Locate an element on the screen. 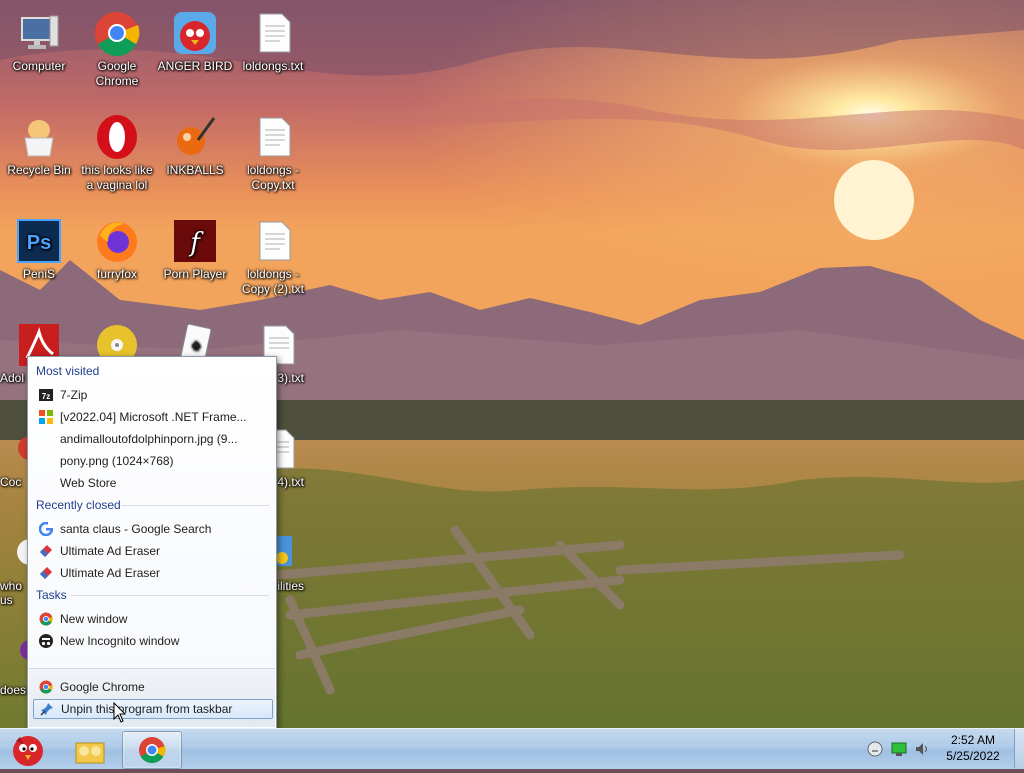  unpin-icon is located at coordinates (47, 709).